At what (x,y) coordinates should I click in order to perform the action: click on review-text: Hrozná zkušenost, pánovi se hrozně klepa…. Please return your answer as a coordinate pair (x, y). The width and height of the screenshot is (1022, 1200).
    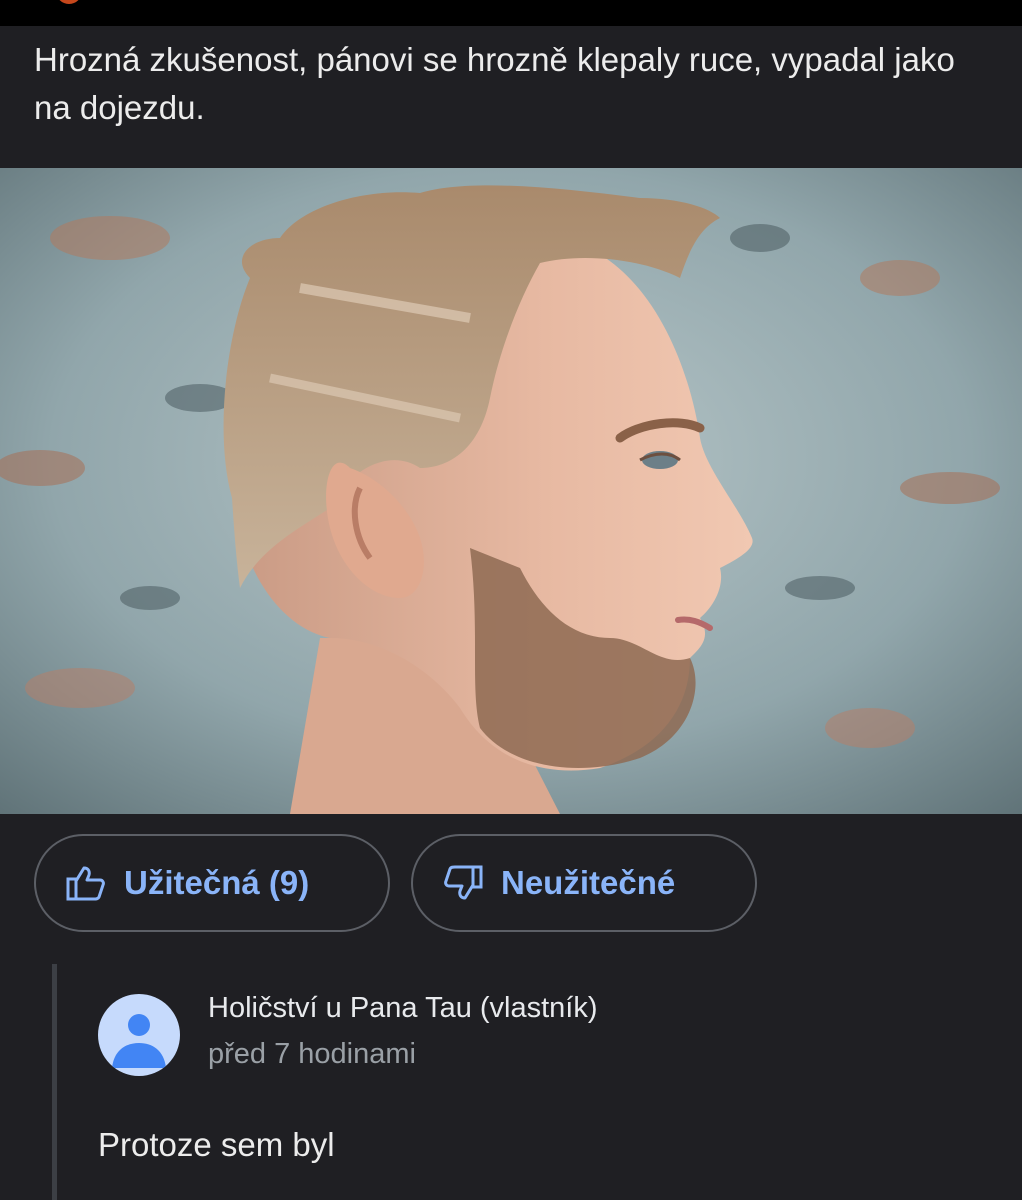
    Looking at the image, I should click on (494, 83).